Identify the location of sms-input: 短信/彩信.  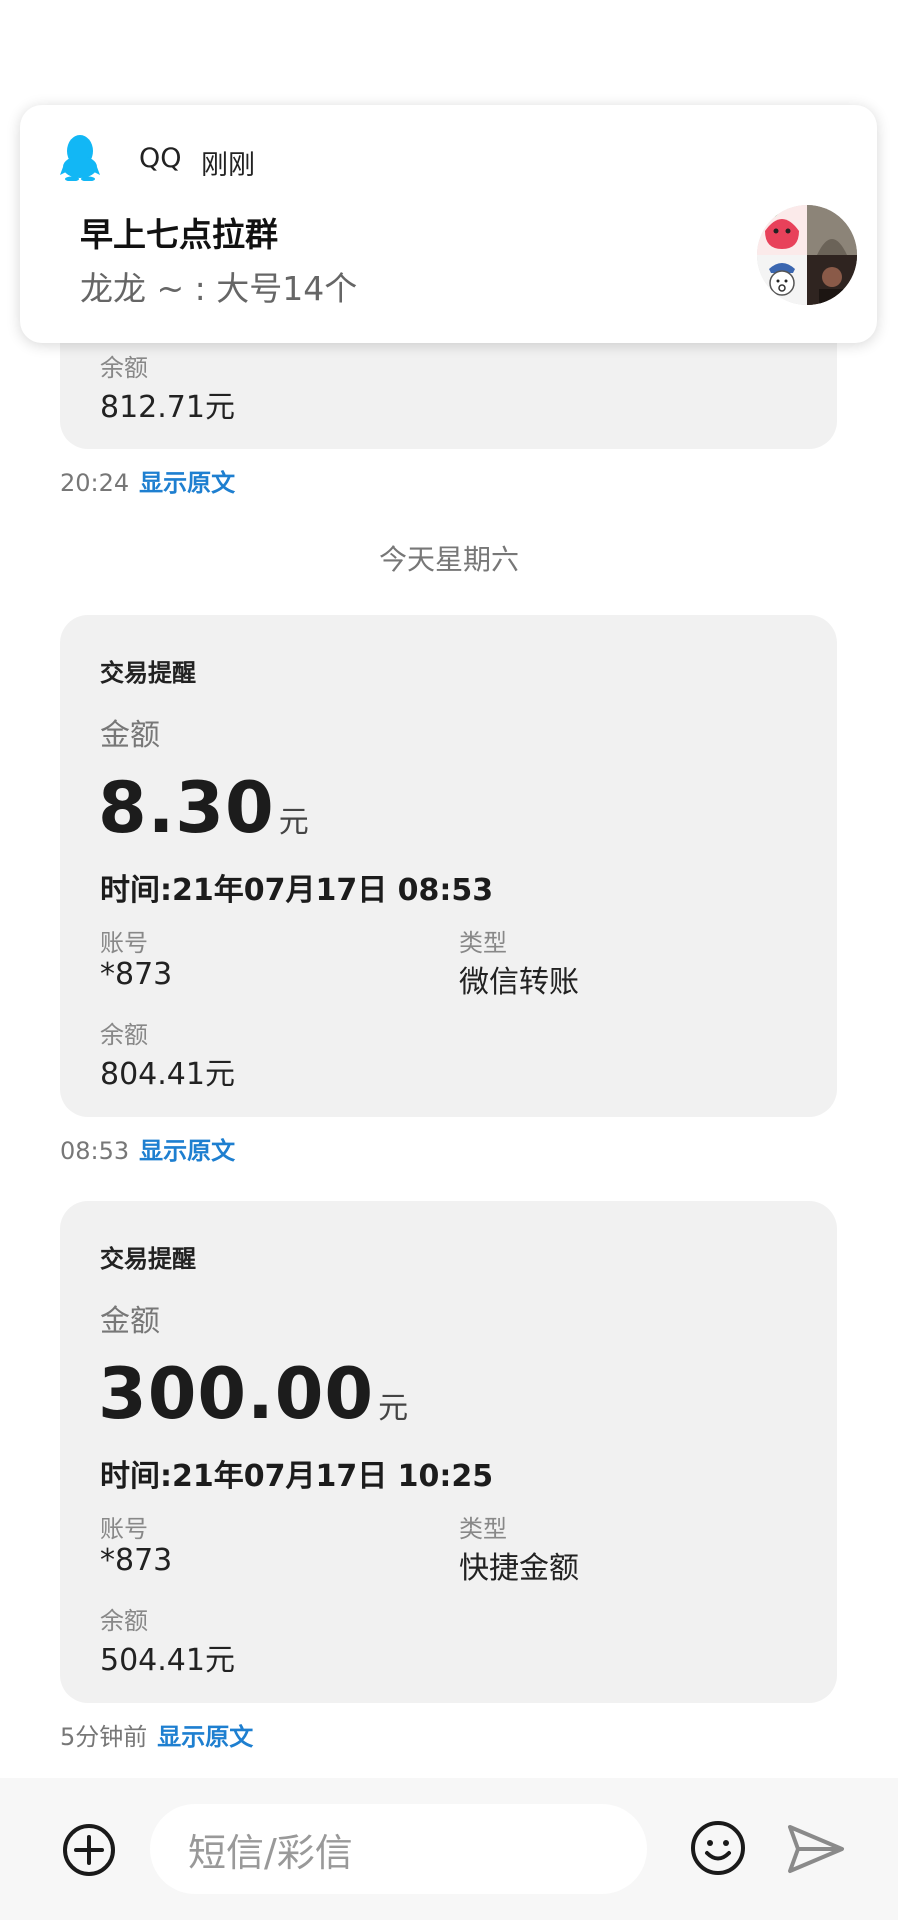
(398, 1849).